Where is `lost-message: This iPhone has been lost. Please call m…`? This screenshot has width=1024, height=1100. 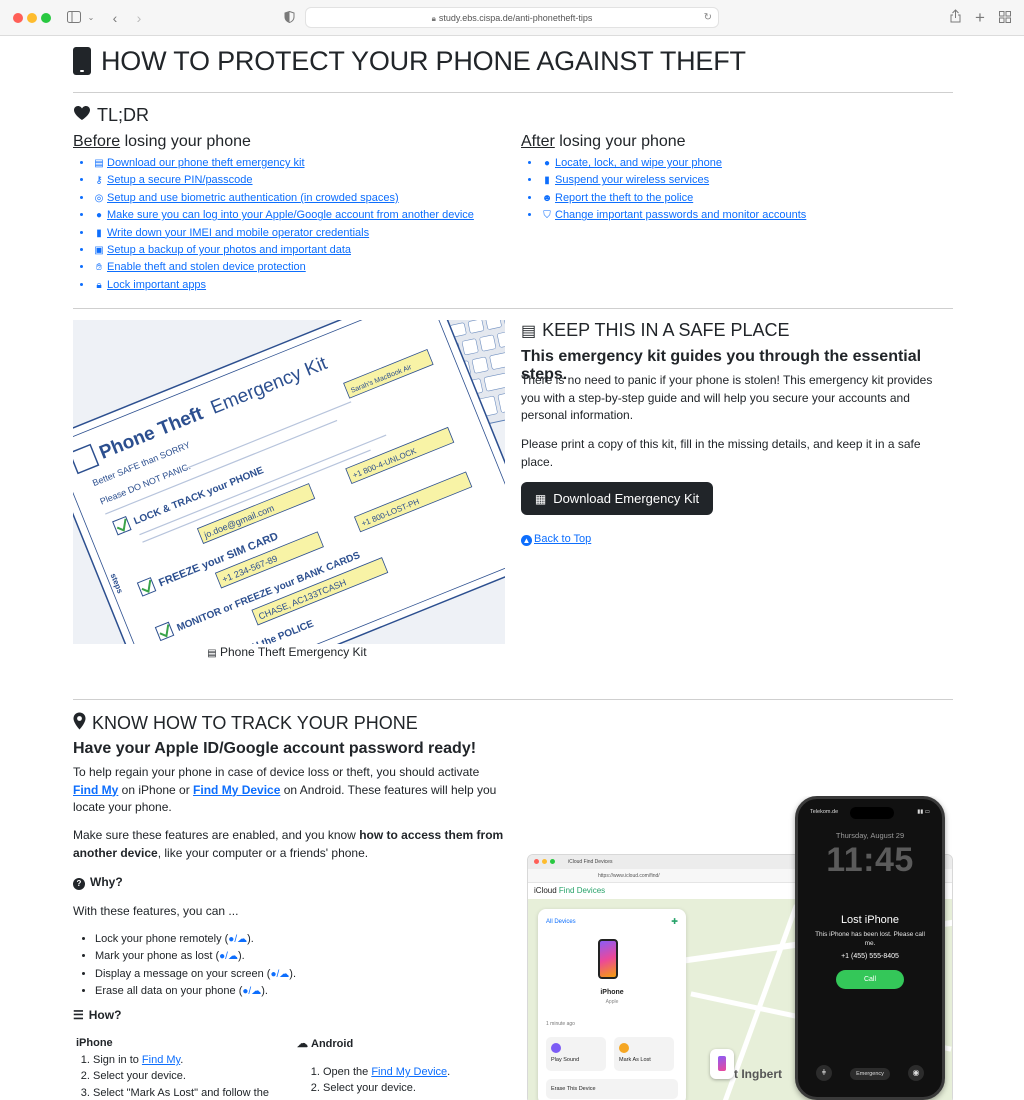
lost-message: This iPhone has been lost. Please call m… is located at coordinates (870, 939).